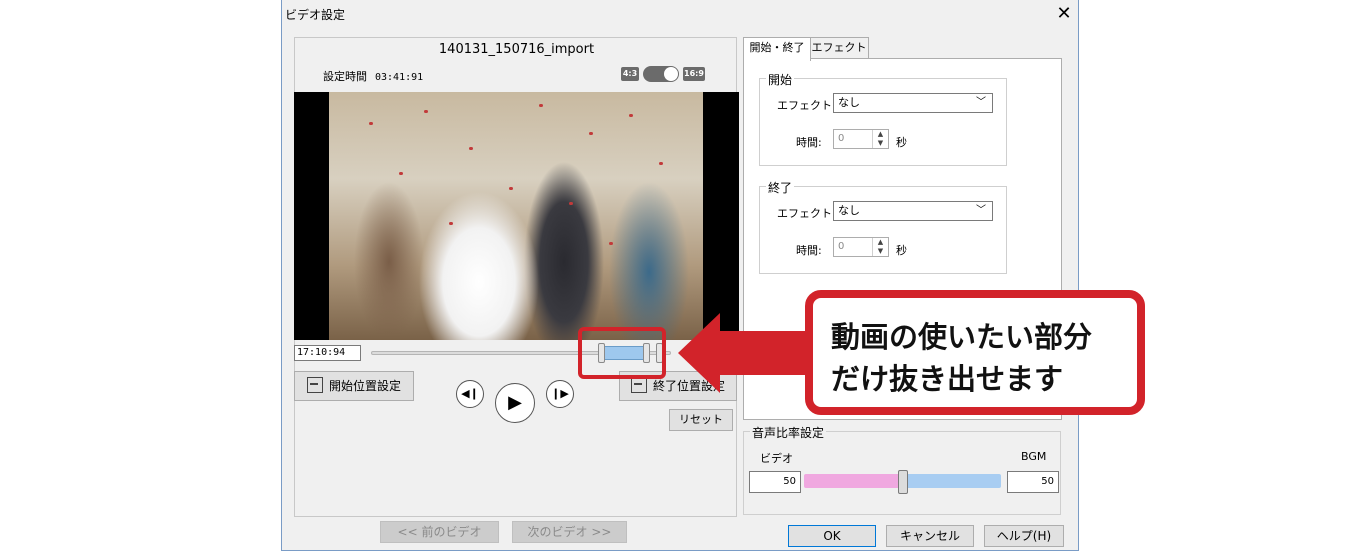 This screenshot has width=1360, height=551. I want to click on start-time-value: 0, so click(841, 138).